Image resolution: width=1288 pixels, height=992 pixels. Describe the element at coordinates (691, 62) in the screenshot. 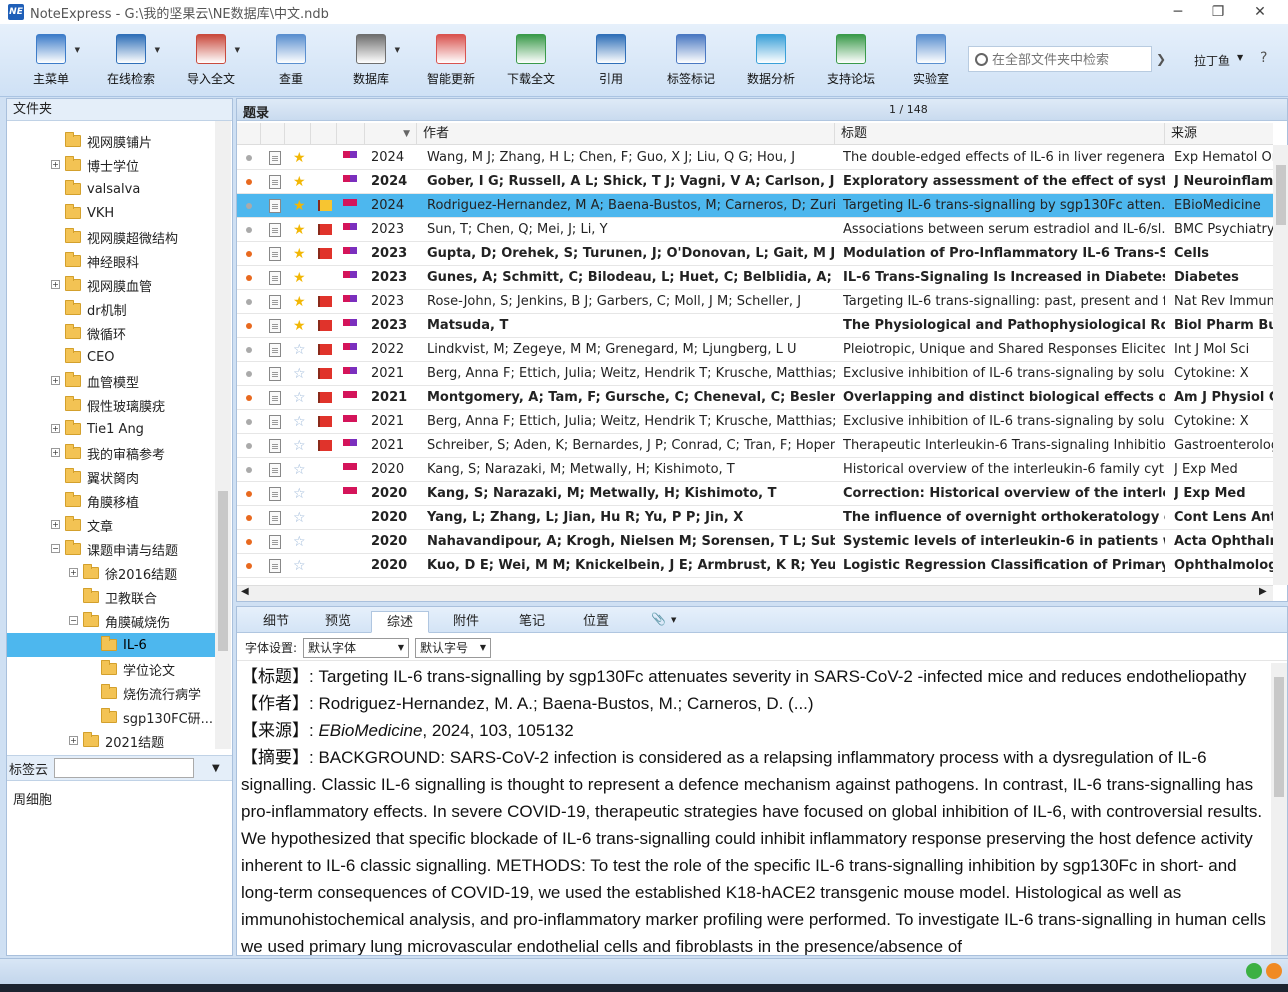

I see `toolbar-tag-button: 标签标记` at that location.